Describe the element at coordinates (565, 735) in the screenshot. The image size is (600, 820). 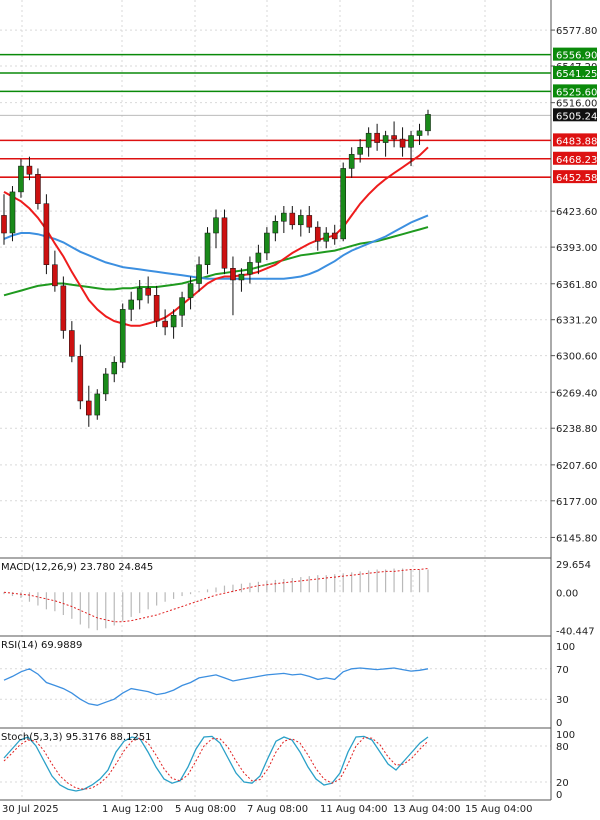
I see `stoch-y-tick-label: 100` at that location.